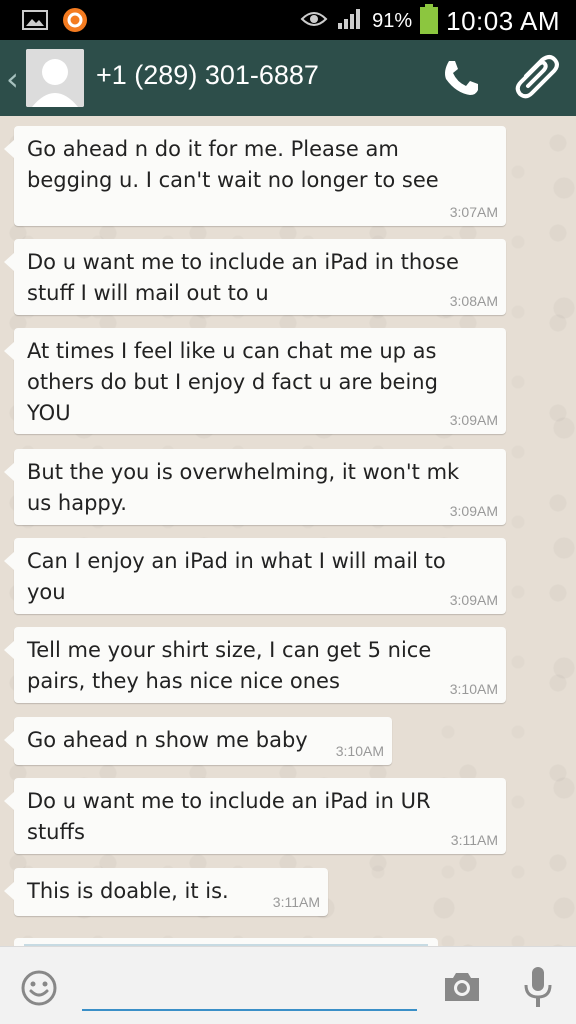 The height and width of the screenshot is (1024, 576). I want to click on camera-button, so click(462, 987).